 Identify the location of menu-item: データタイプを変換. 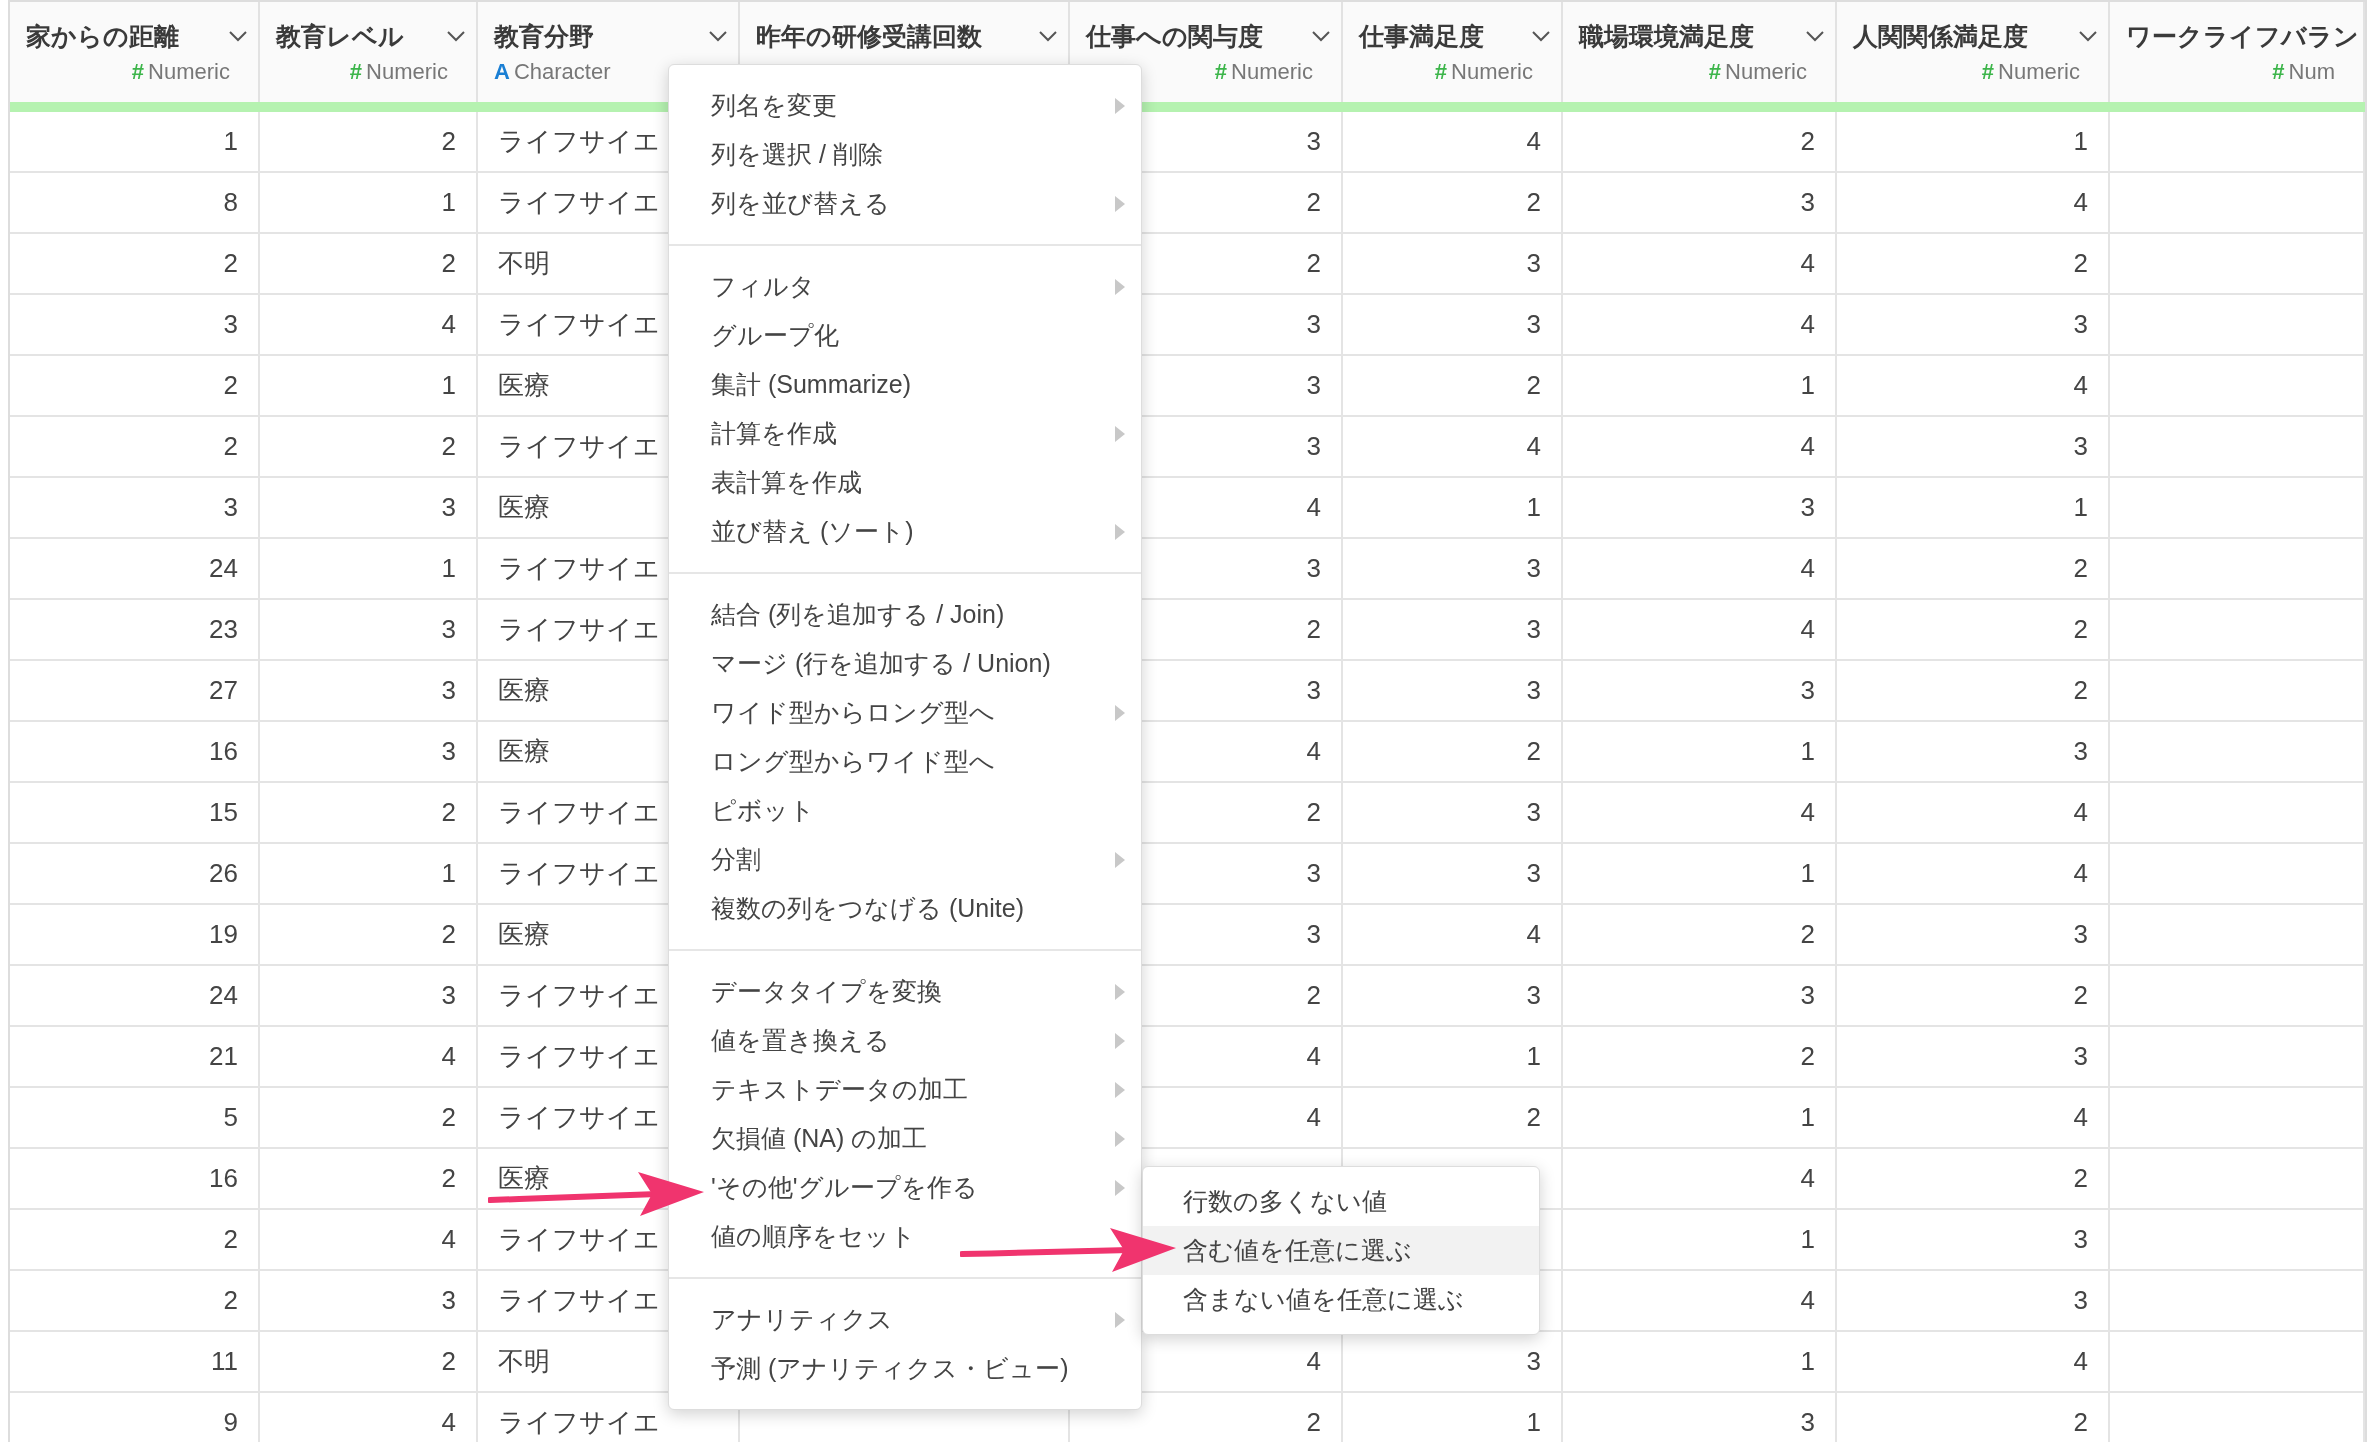
(826, 991).